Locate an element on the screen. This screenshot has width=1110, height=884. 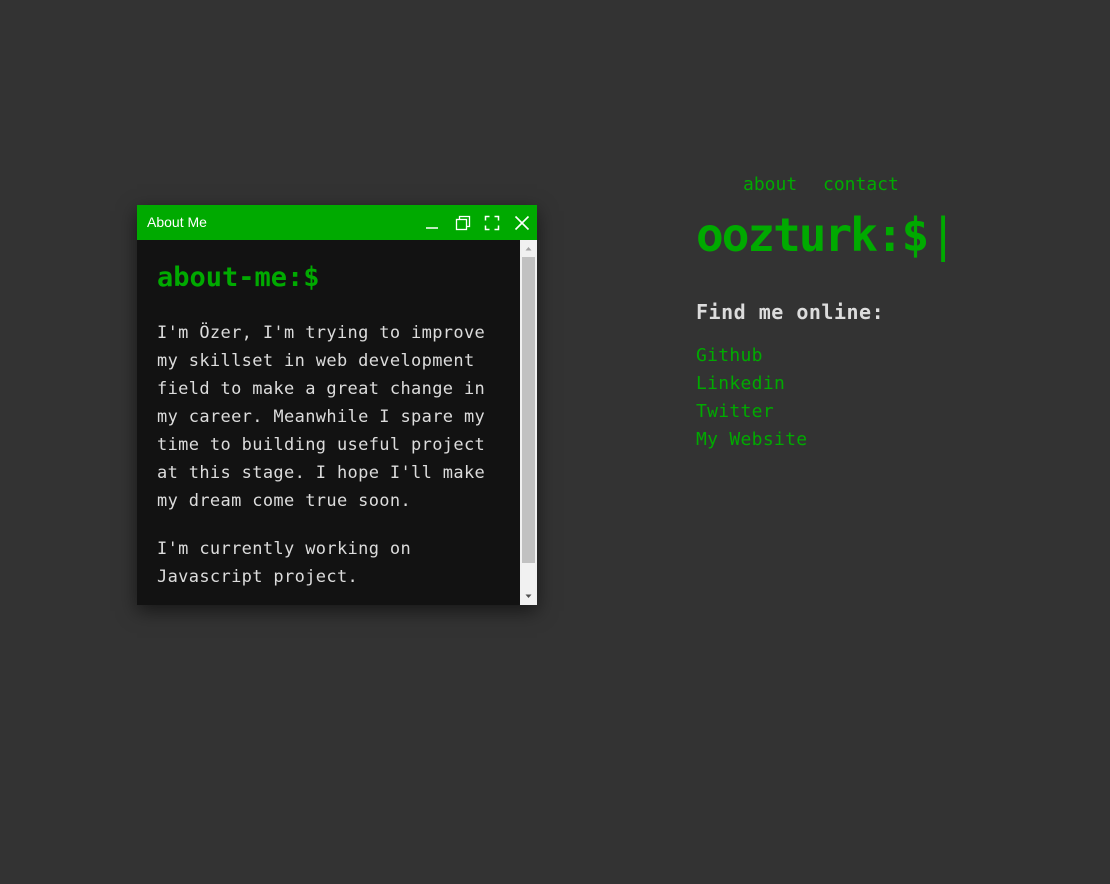
social-links-list: Github Linkedin Twitter My Website is located at coordinates (751, 399).